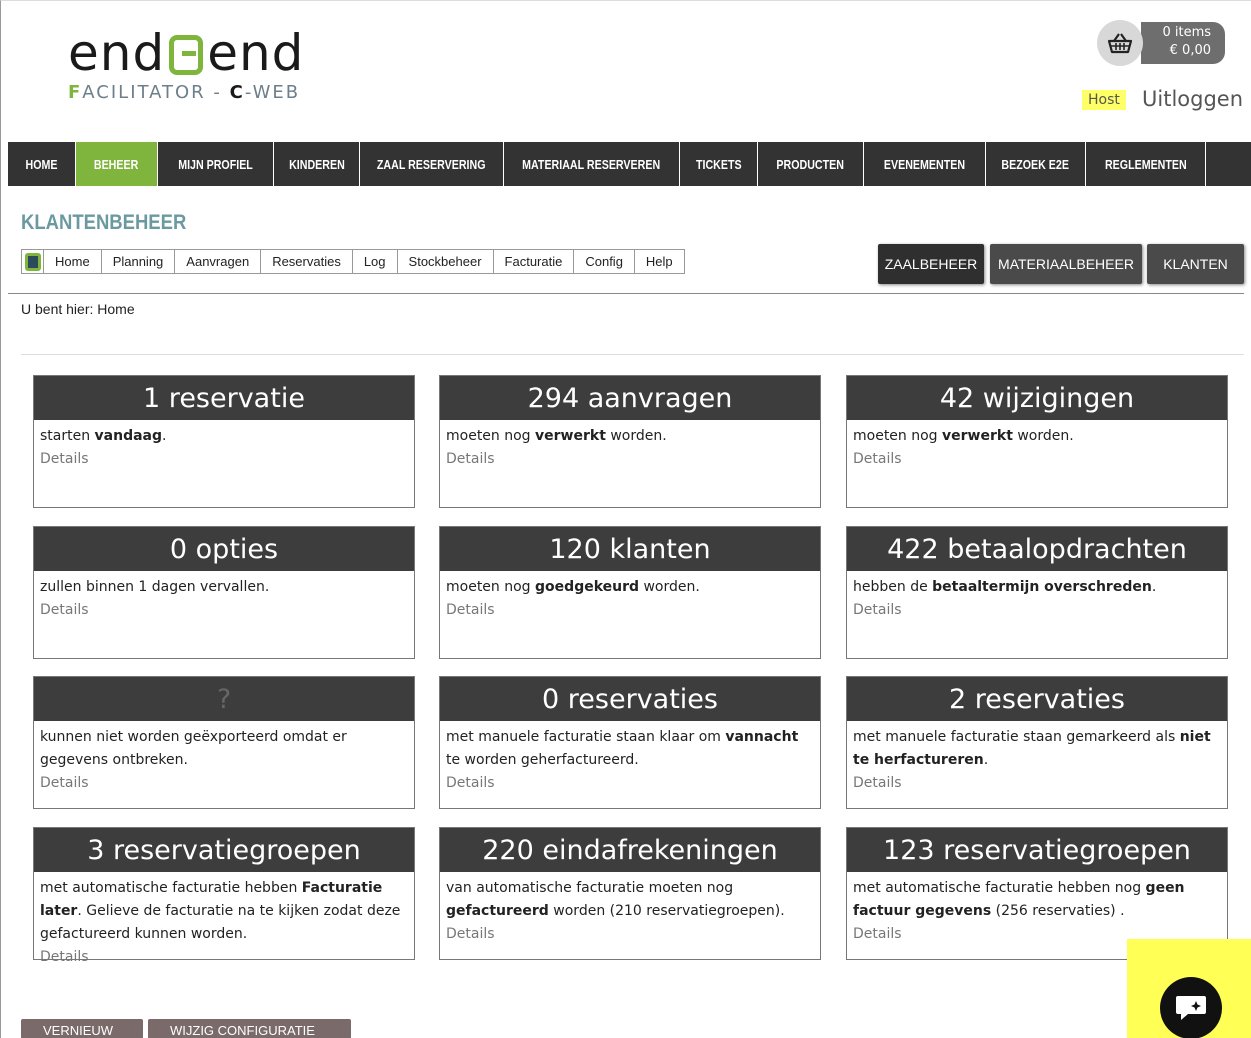 The width and height of the screenshot is (1251, 1038). I want to click on subnav-logo-icon, so click(33, 261).